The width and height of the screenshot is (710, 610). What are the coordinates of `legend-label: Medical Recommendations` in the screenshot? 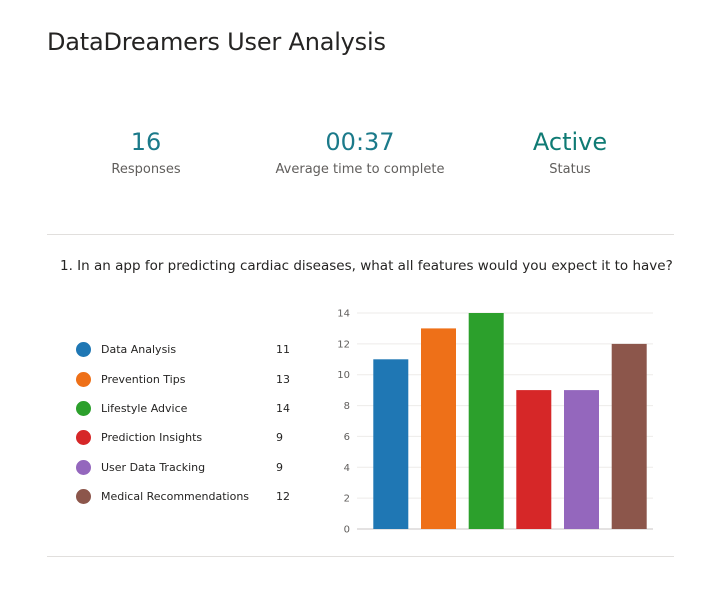 It's located at (175, 497).